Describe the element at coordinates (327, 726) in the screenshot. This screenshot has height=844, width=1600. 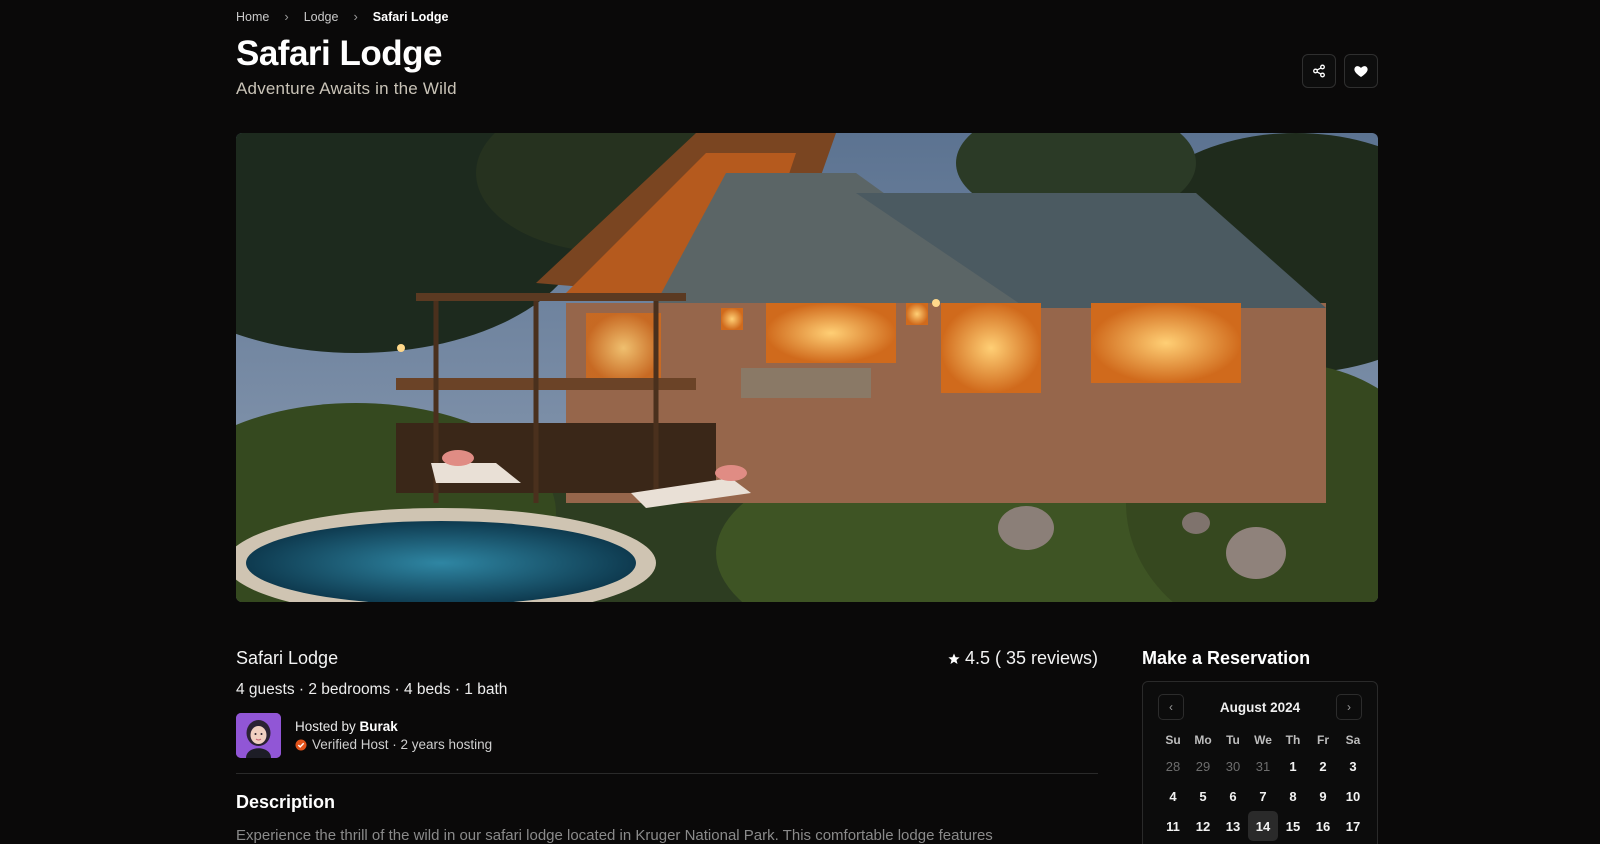
I see `host-prefix: Hosted by` at that location.